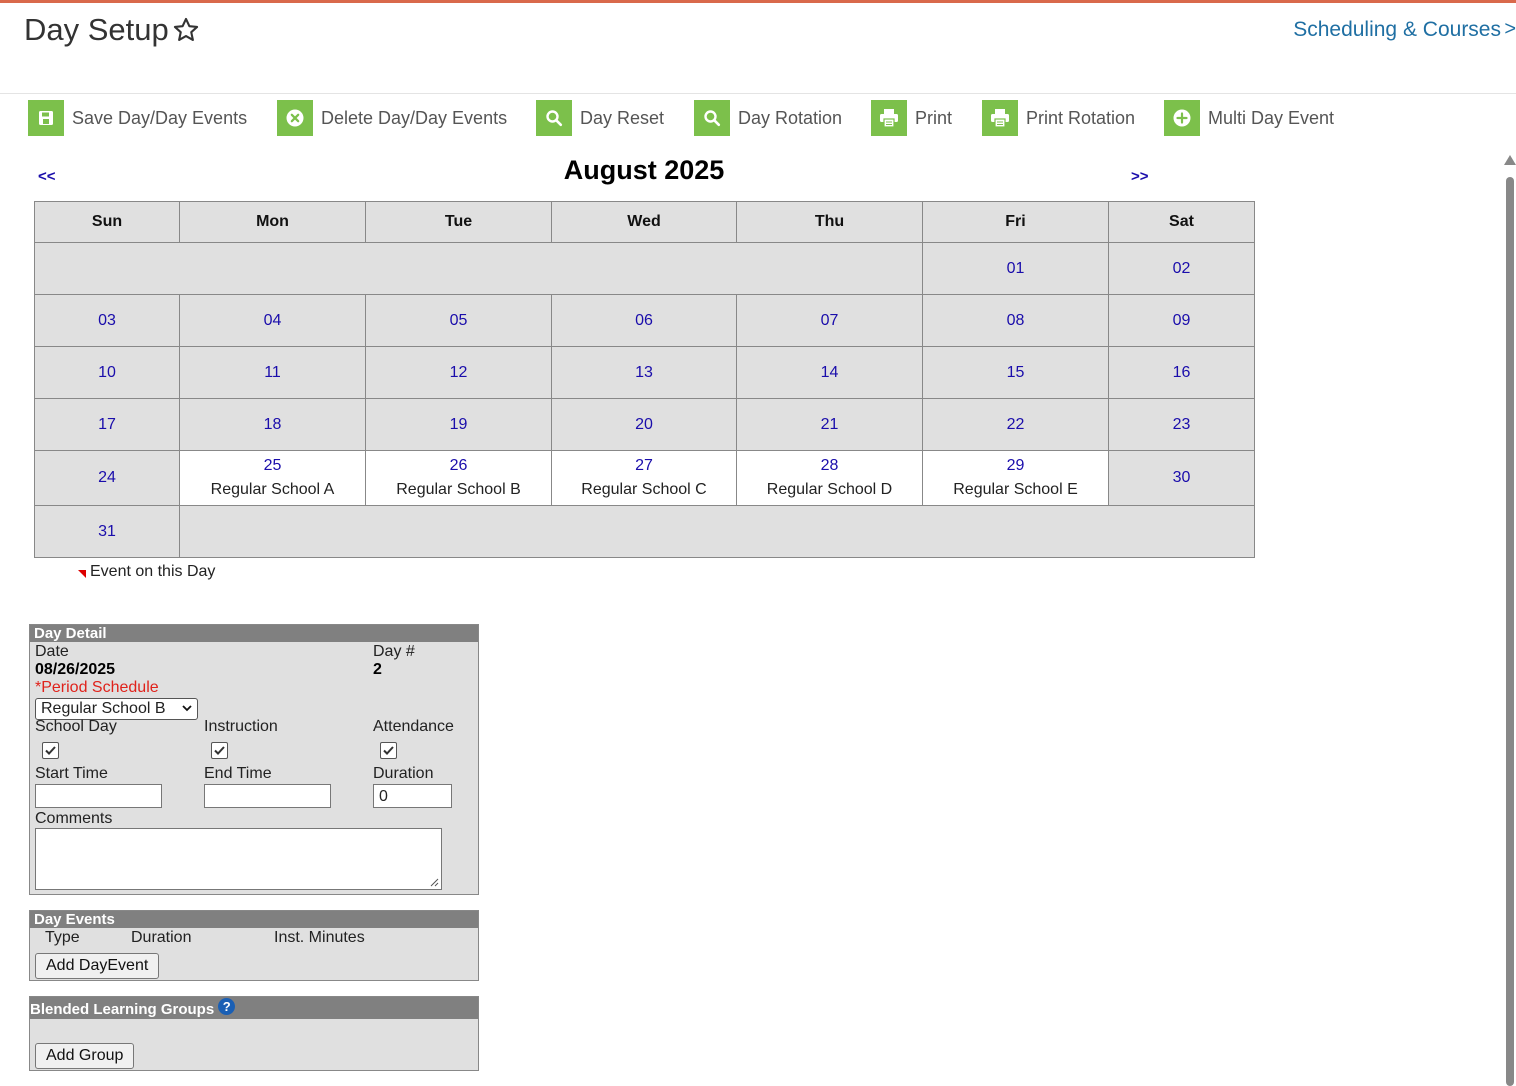  I want to click on save-icon, so click(46, 118).